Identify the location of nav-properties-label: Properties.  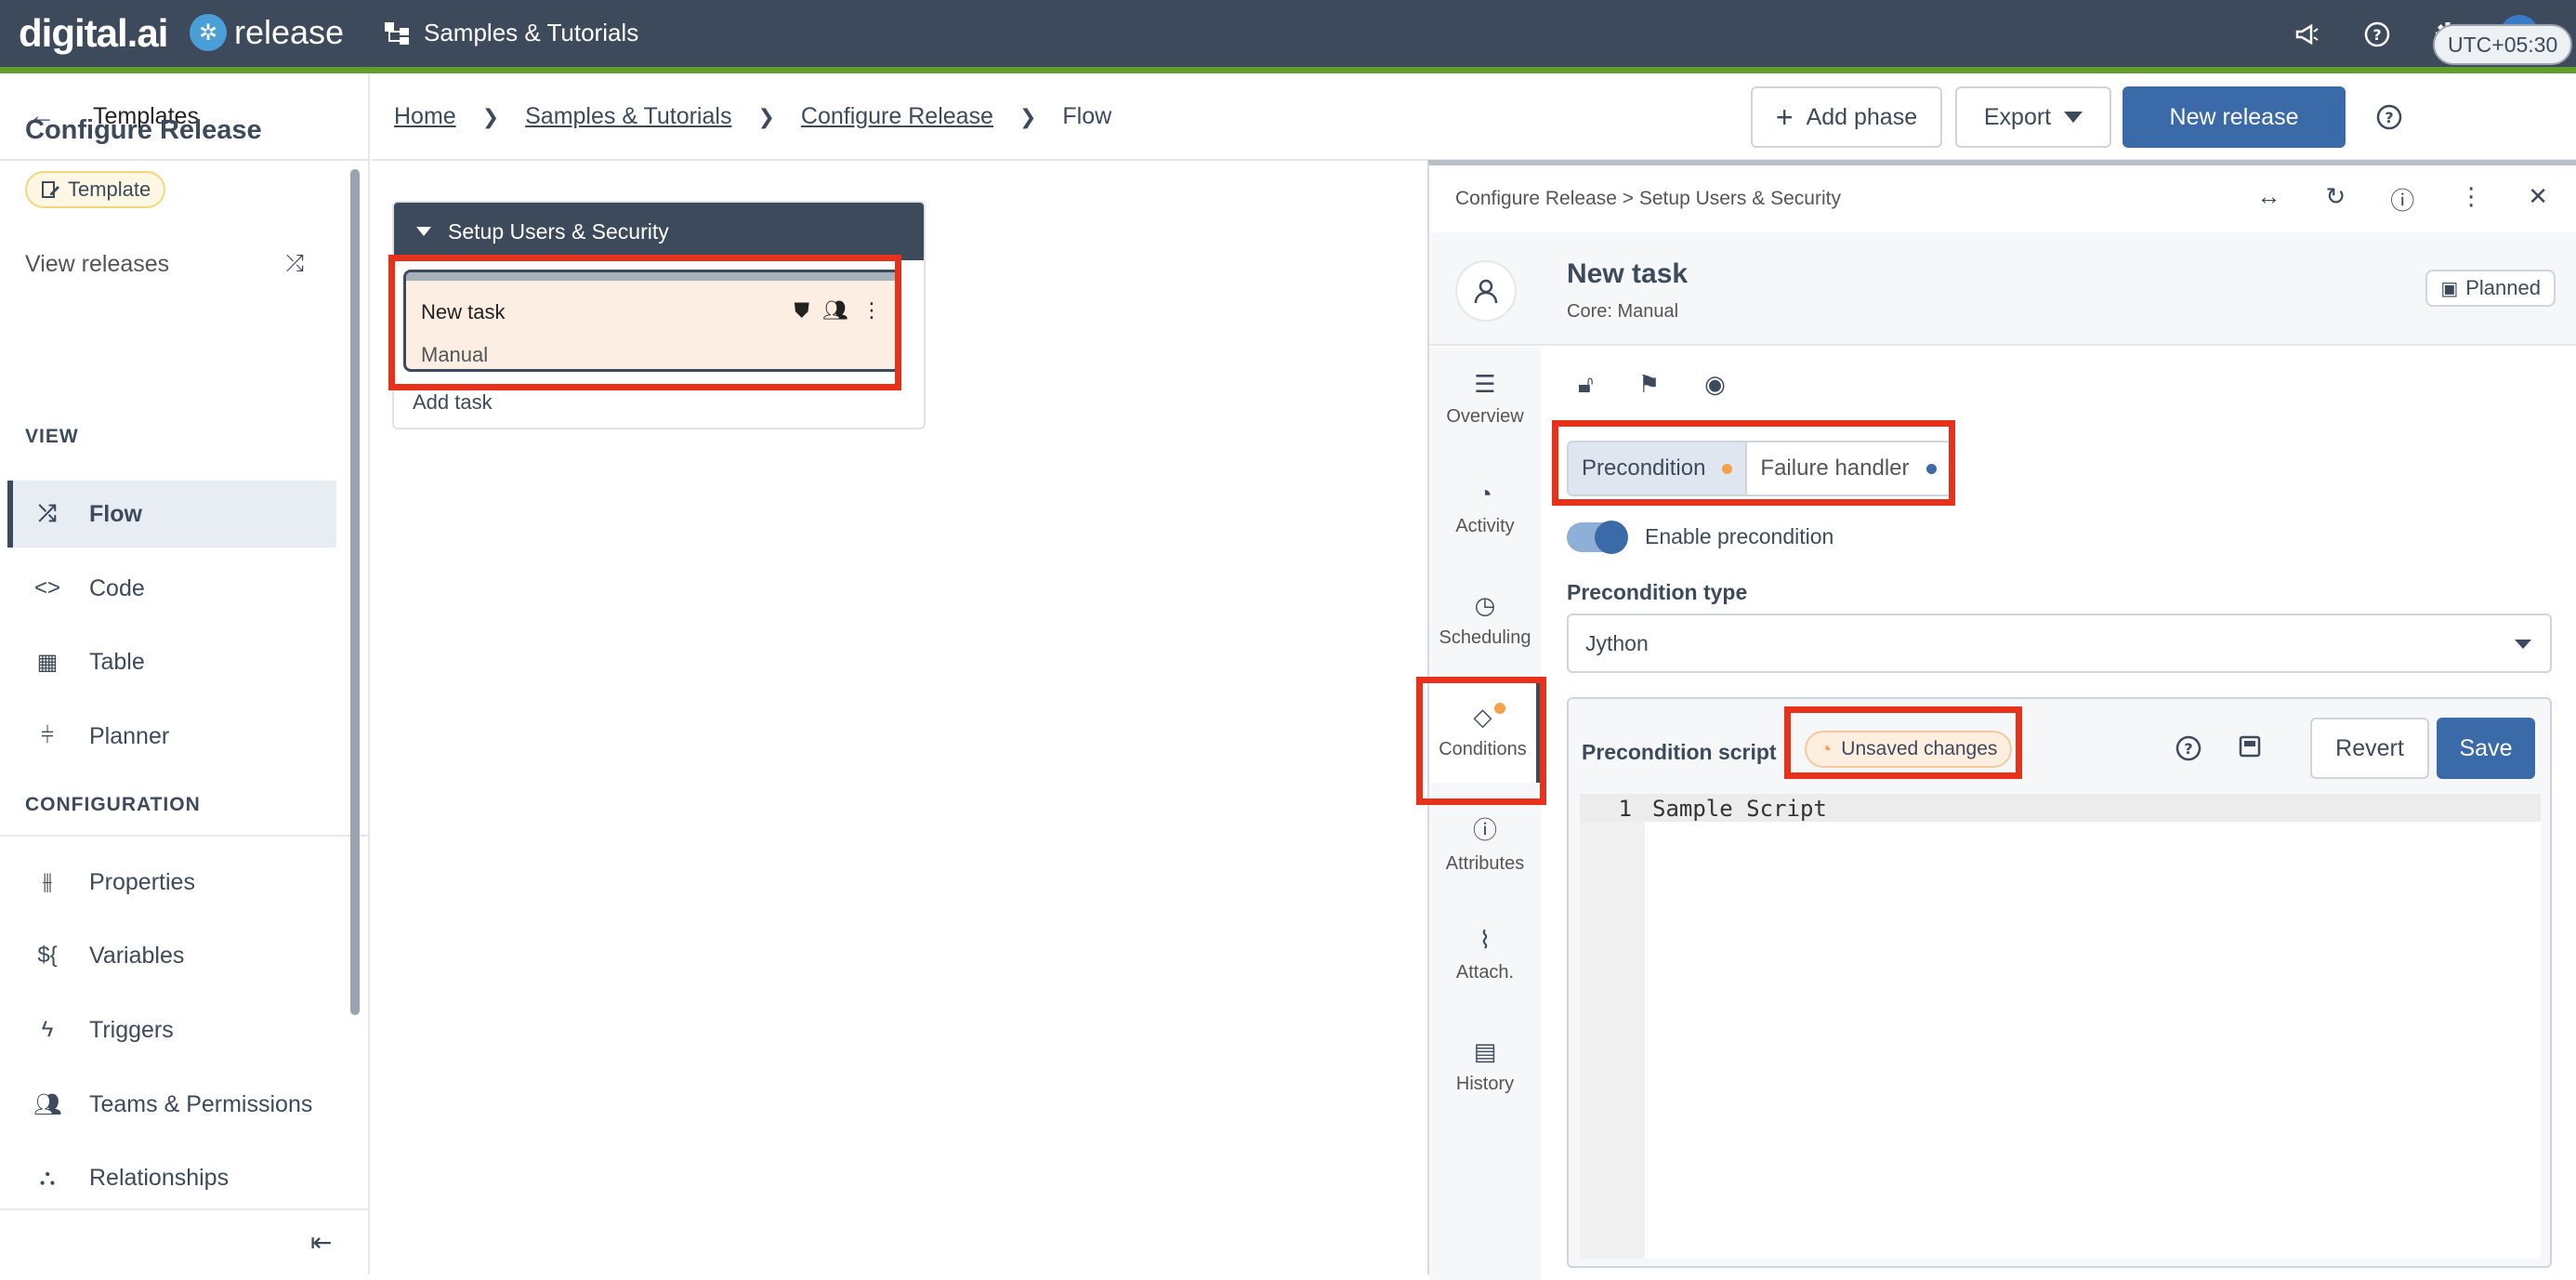
(142, 881).